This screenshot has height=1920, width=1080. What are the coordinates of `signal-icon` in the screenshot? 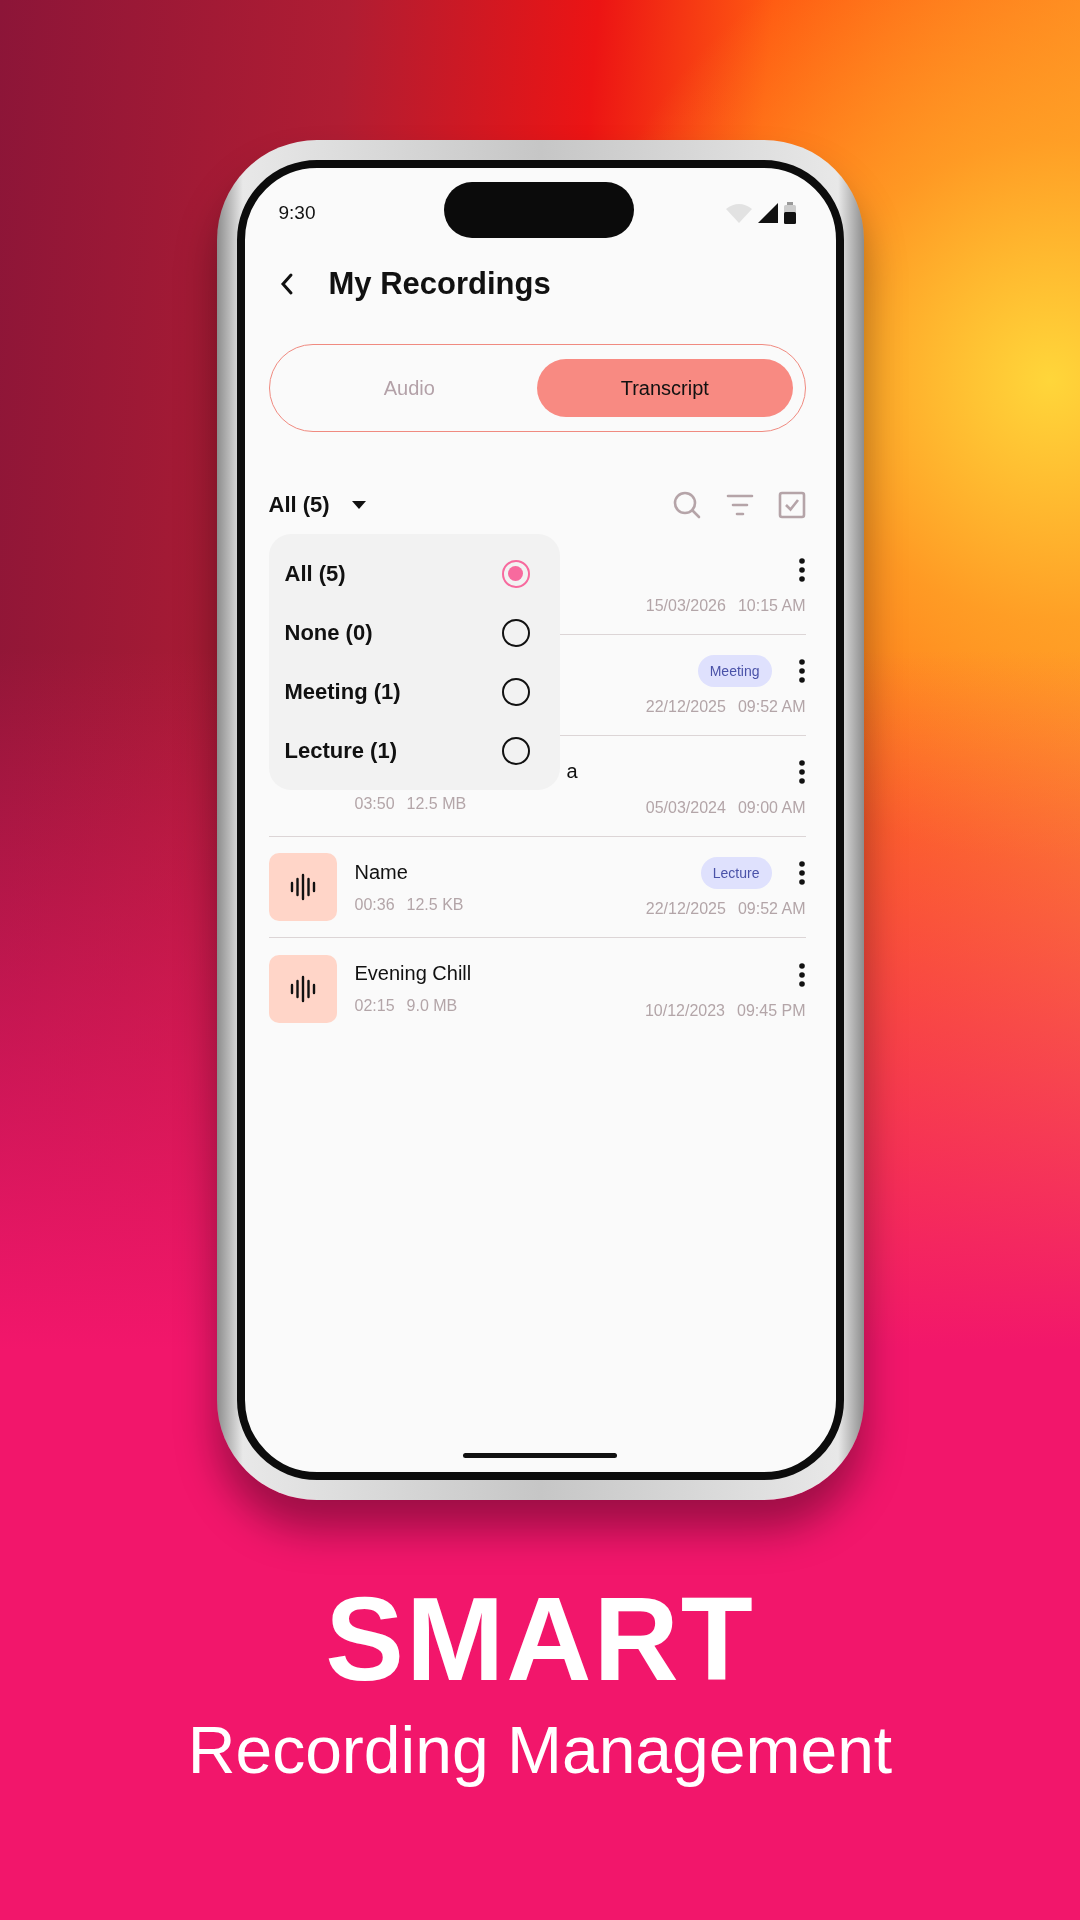 It's located at (767, 213).